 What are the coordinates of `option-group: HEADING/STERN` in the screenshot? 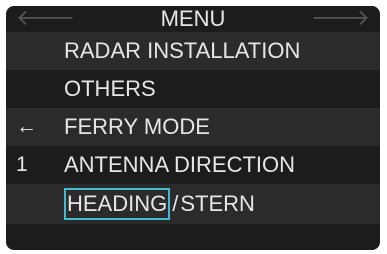 It's located at (159, 204).